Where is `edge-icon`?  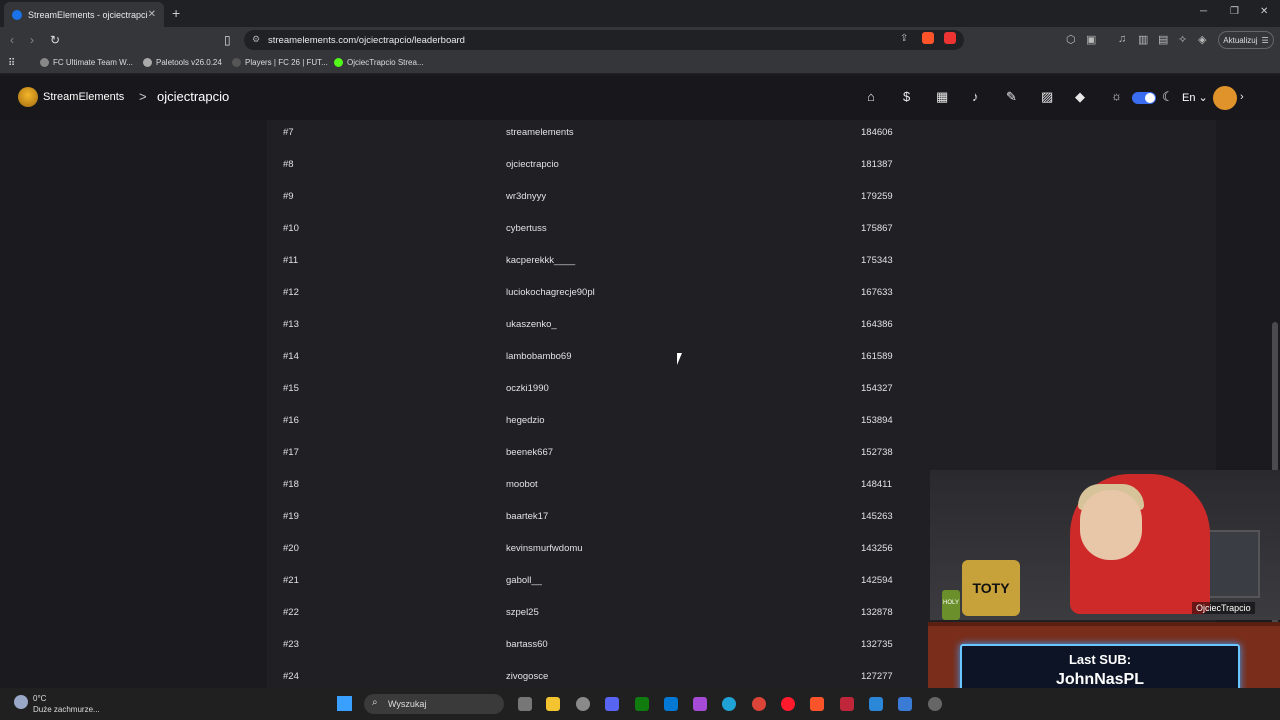
edge-icon is located at coordinates (729, 704).